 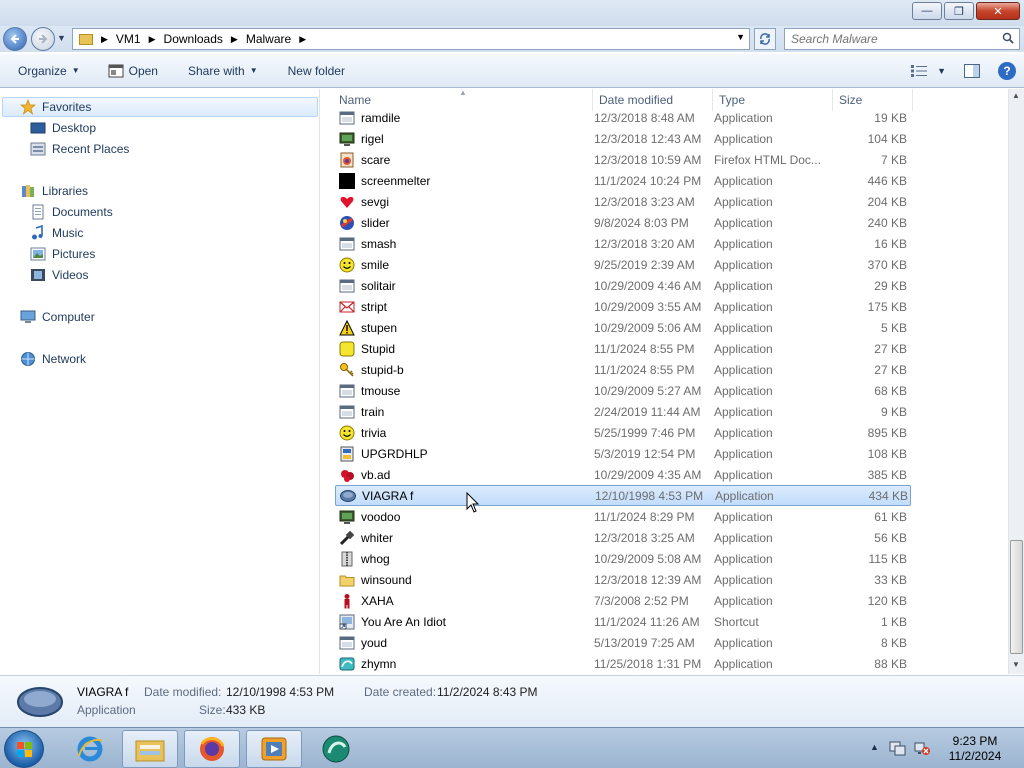 I want to click on minimize-button: —, so click(x=927, y=11).